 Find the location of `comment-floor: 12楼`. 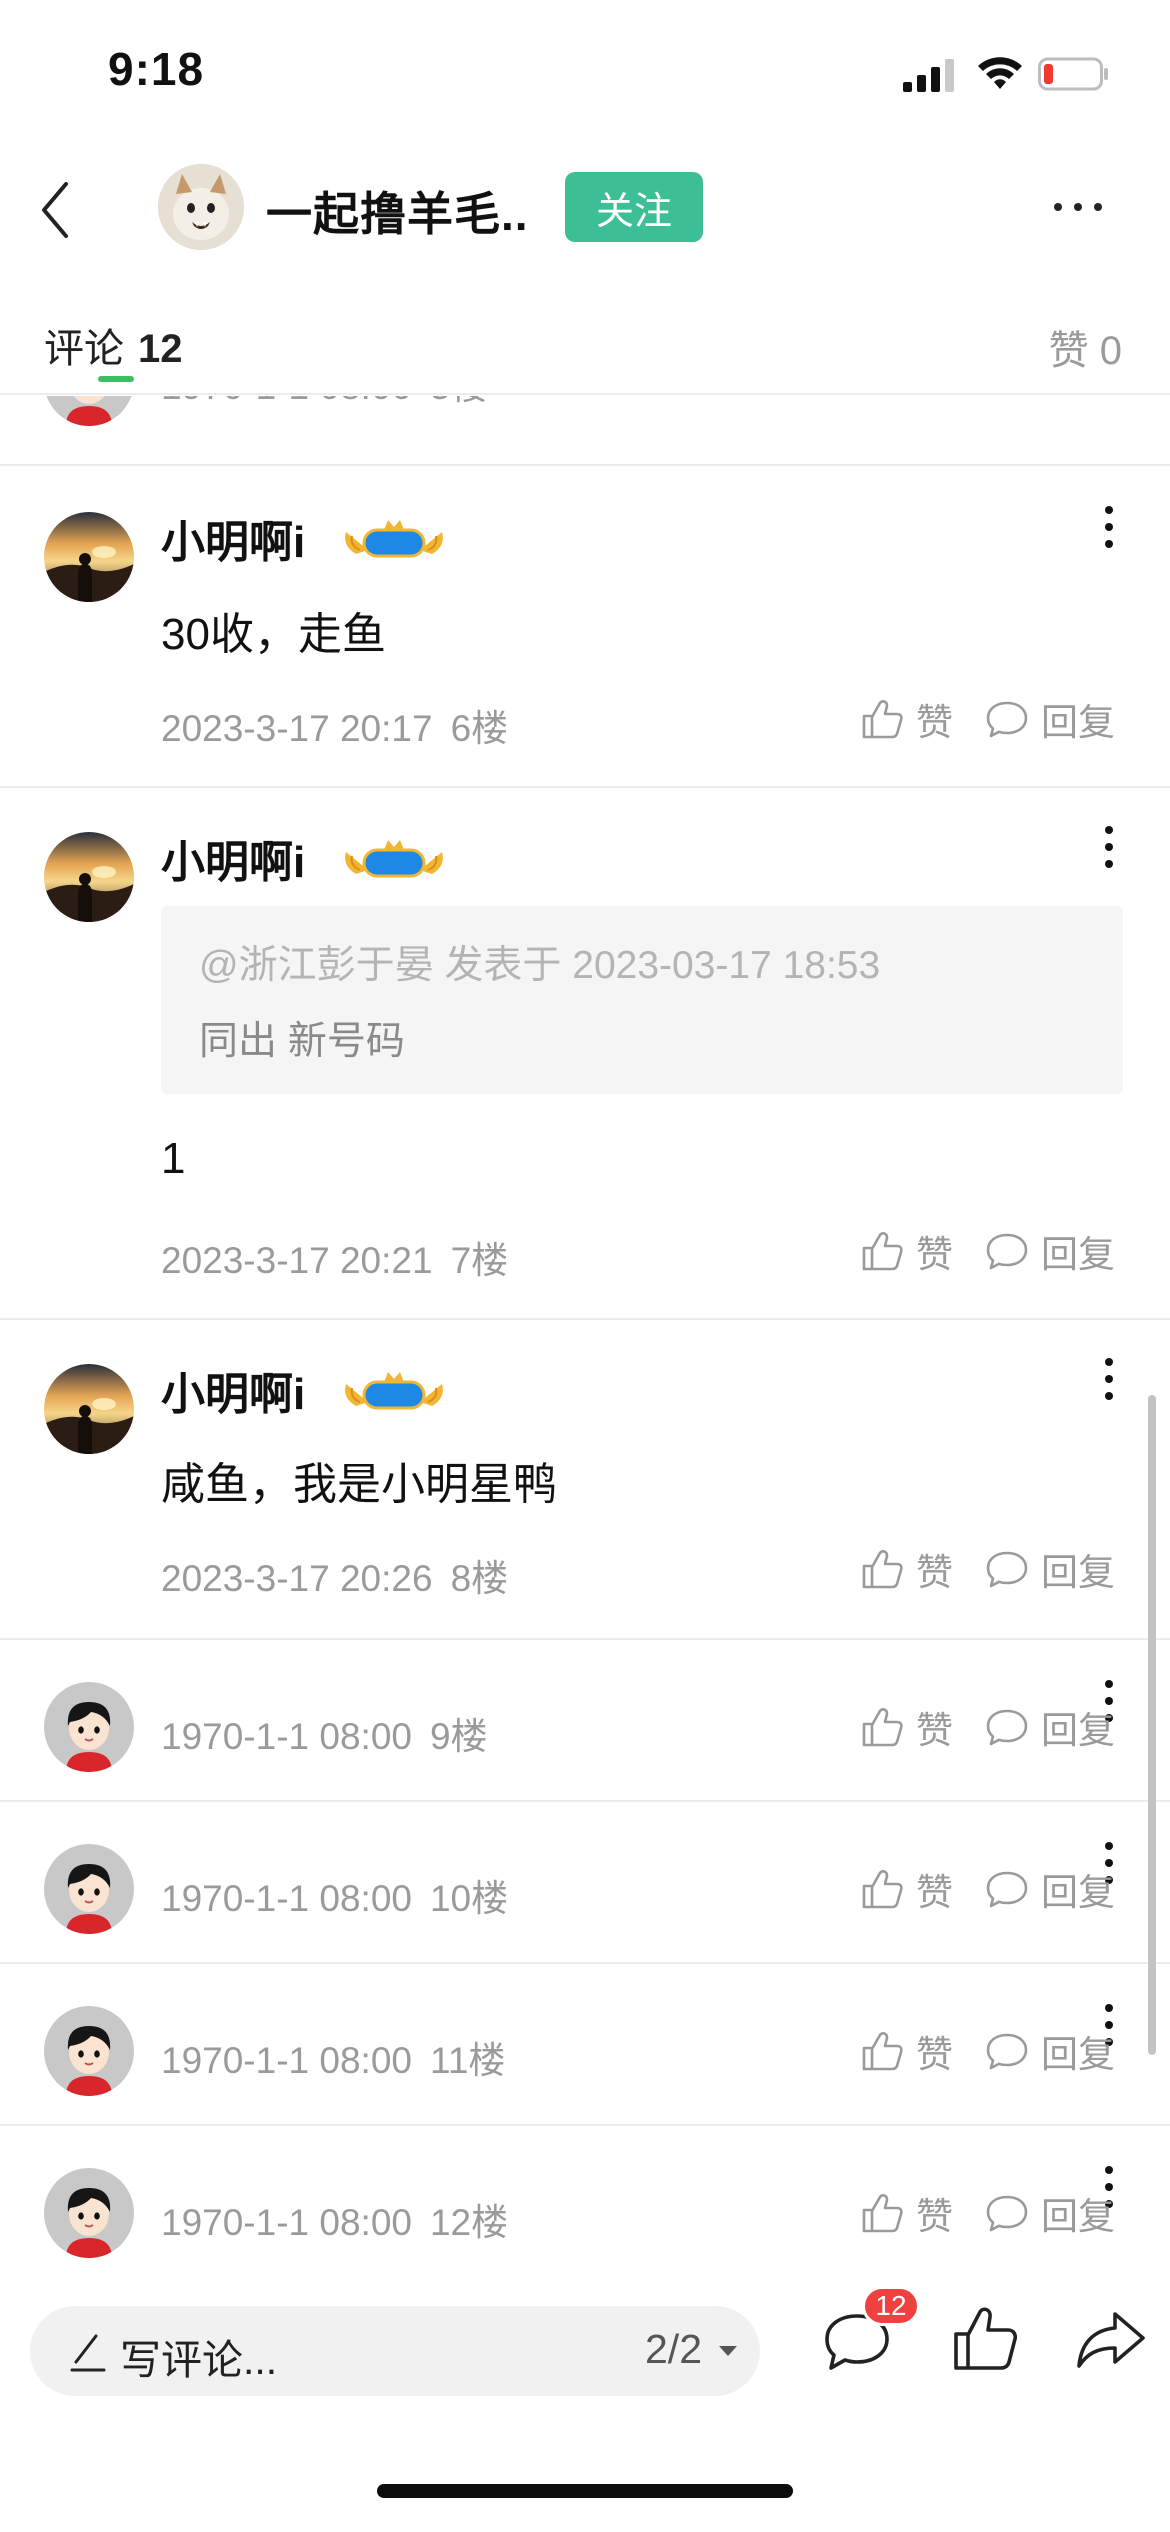

comment-floor: 12楼 is located at coordinates (469, 2222).